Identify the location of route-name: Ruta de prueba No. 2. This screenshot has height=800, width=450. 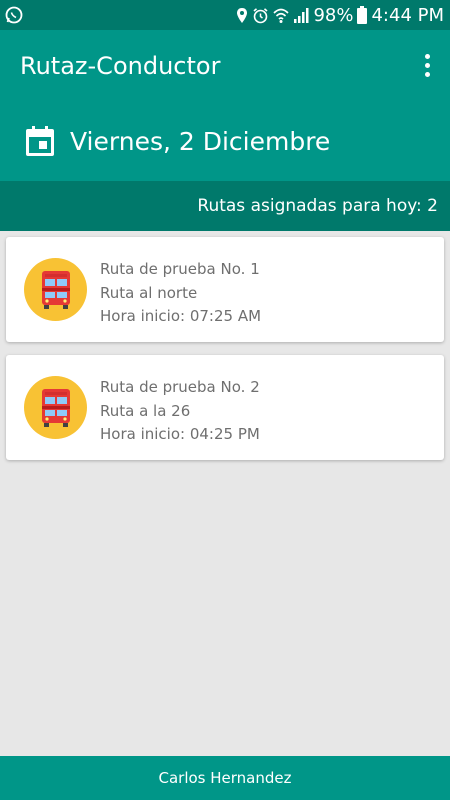
(180, 387).